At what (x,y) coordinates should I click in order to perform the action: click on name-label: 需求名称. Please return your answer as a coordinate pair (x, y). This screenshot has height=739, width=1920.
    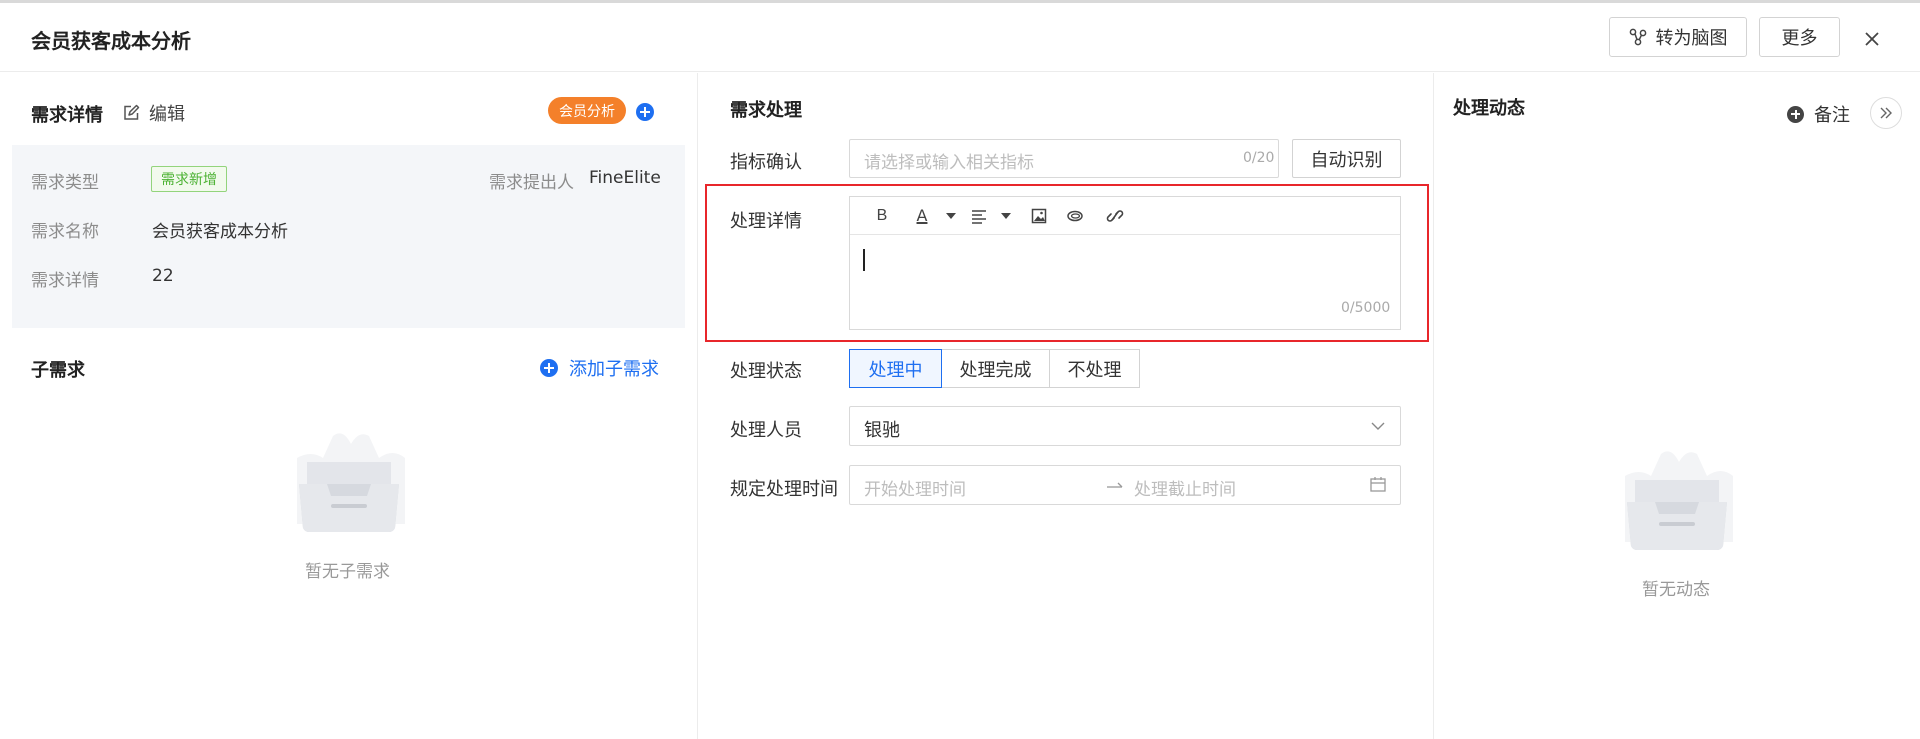
    Looking at the image, I should click on (65, 232).